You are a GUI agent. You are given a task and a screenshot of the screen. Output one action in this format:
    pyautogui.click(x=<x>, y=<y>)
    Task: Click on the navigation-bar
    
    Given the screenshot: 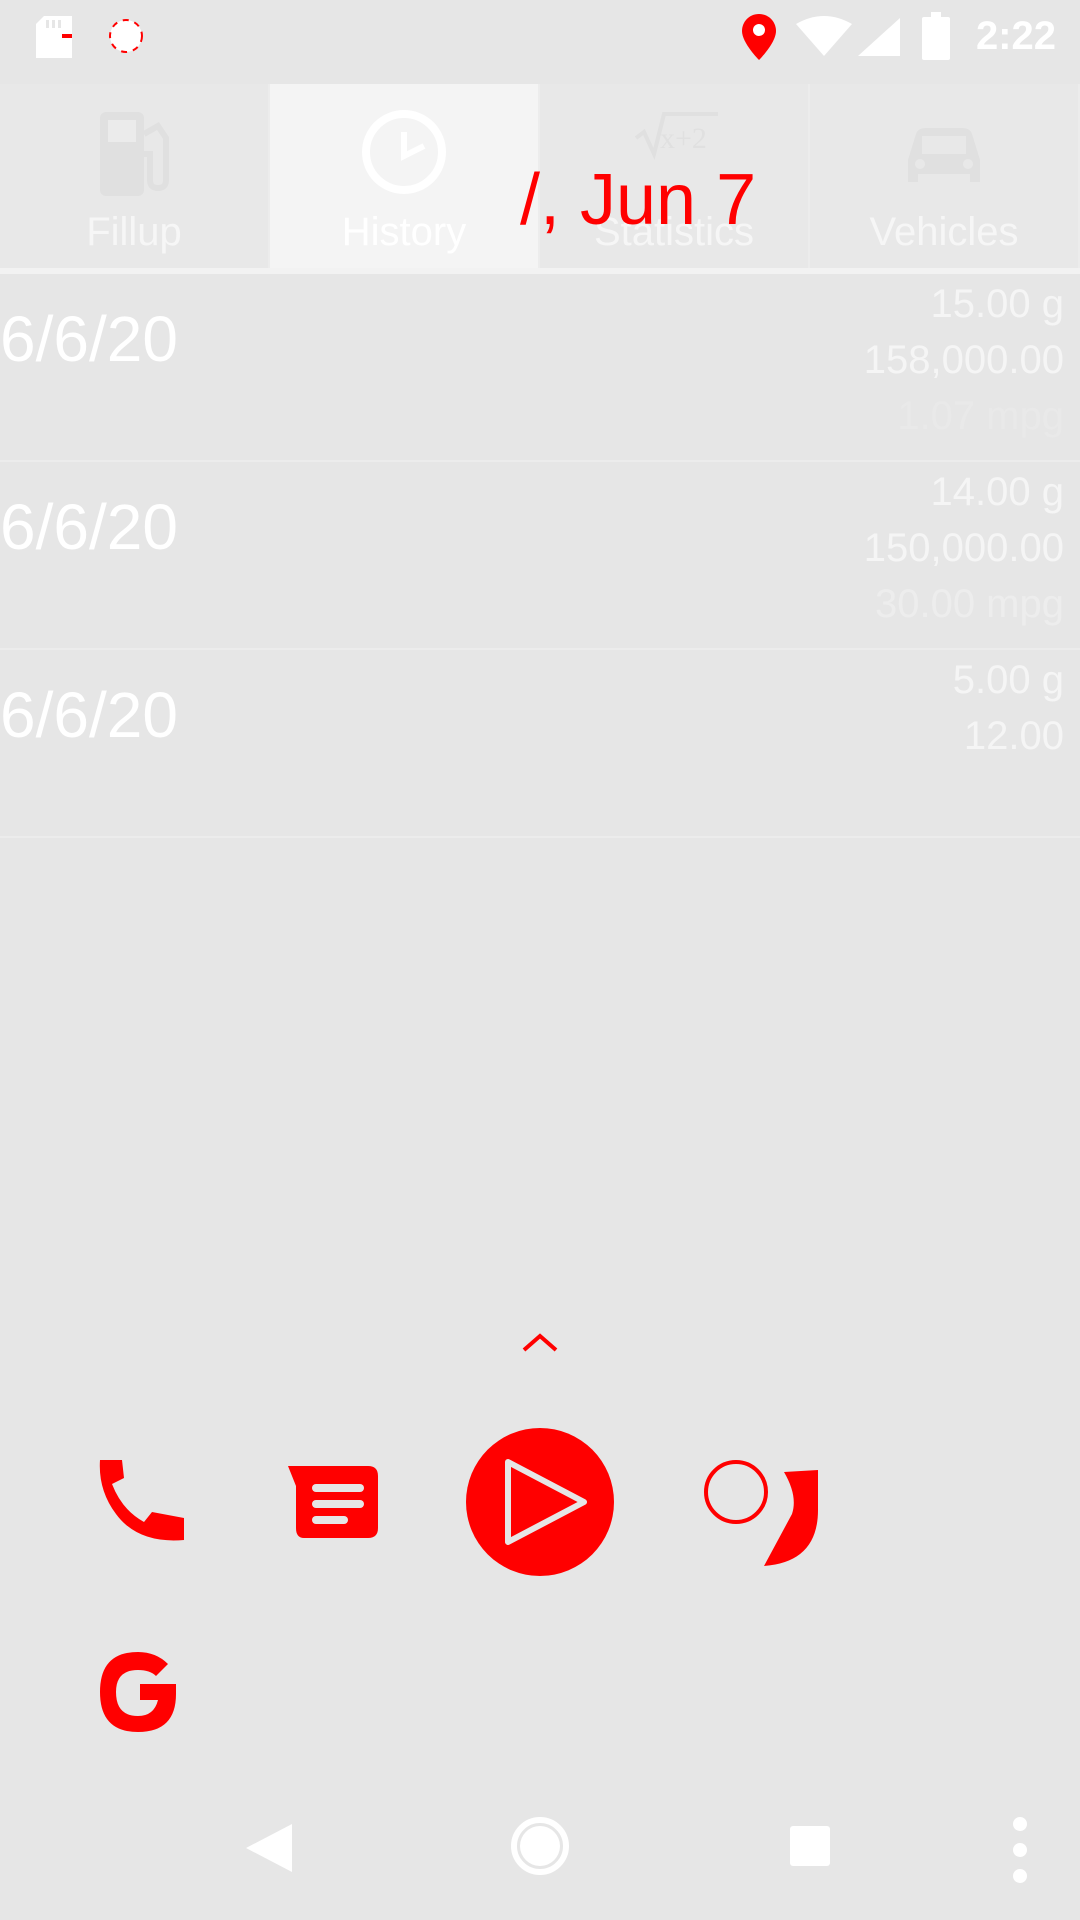 What is the action you would take?
    pyautogui.click(x=540, y=1860)
    